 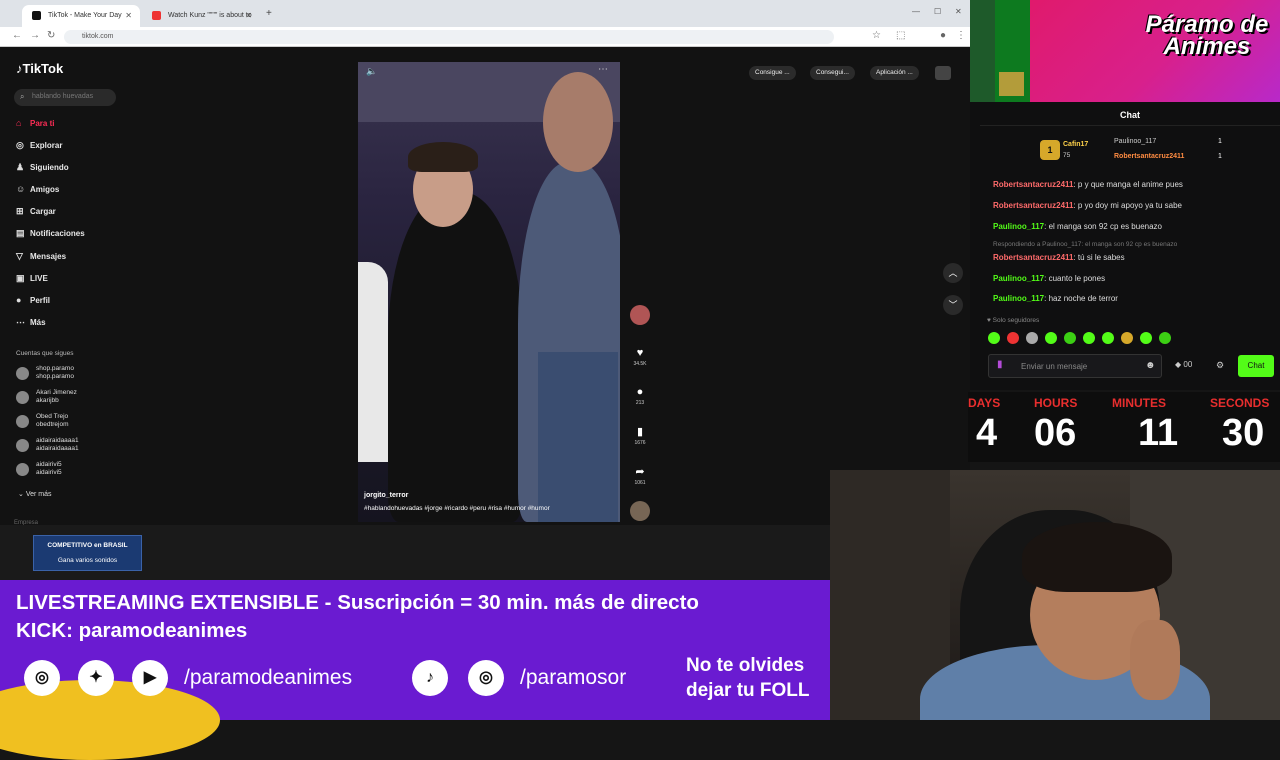 I want to click on top-user: Paulinoo_117, so click(x=1135, y=141).